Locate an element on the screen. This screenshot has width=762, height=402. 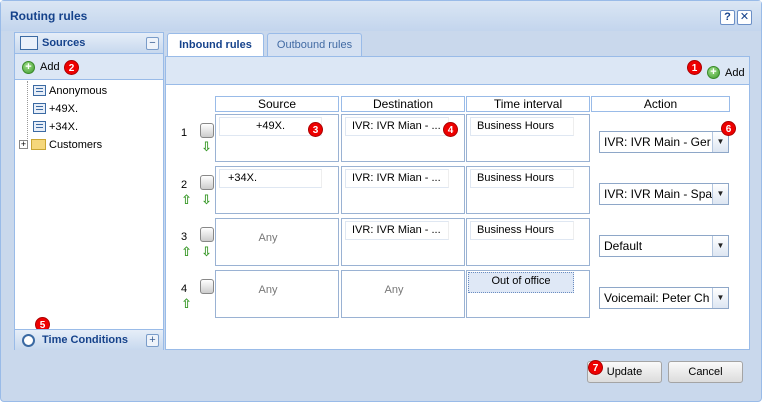
sources-tree: Anonymous +49X. +34X. + Customers is located at coordinates (89, 206).